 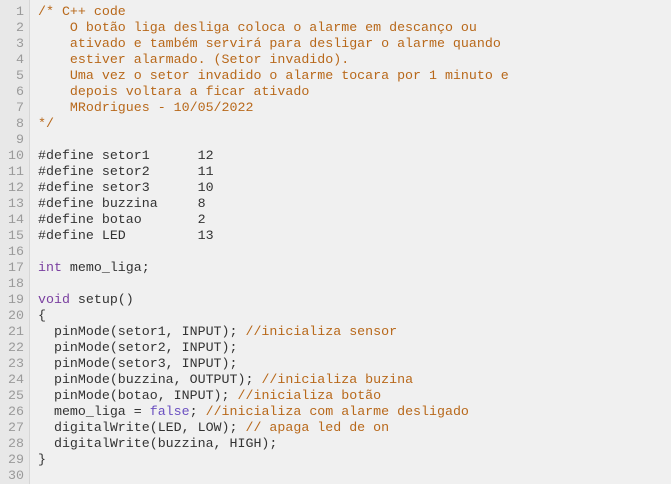 I want to click on line-number: 22, so click(x=16, y=347).